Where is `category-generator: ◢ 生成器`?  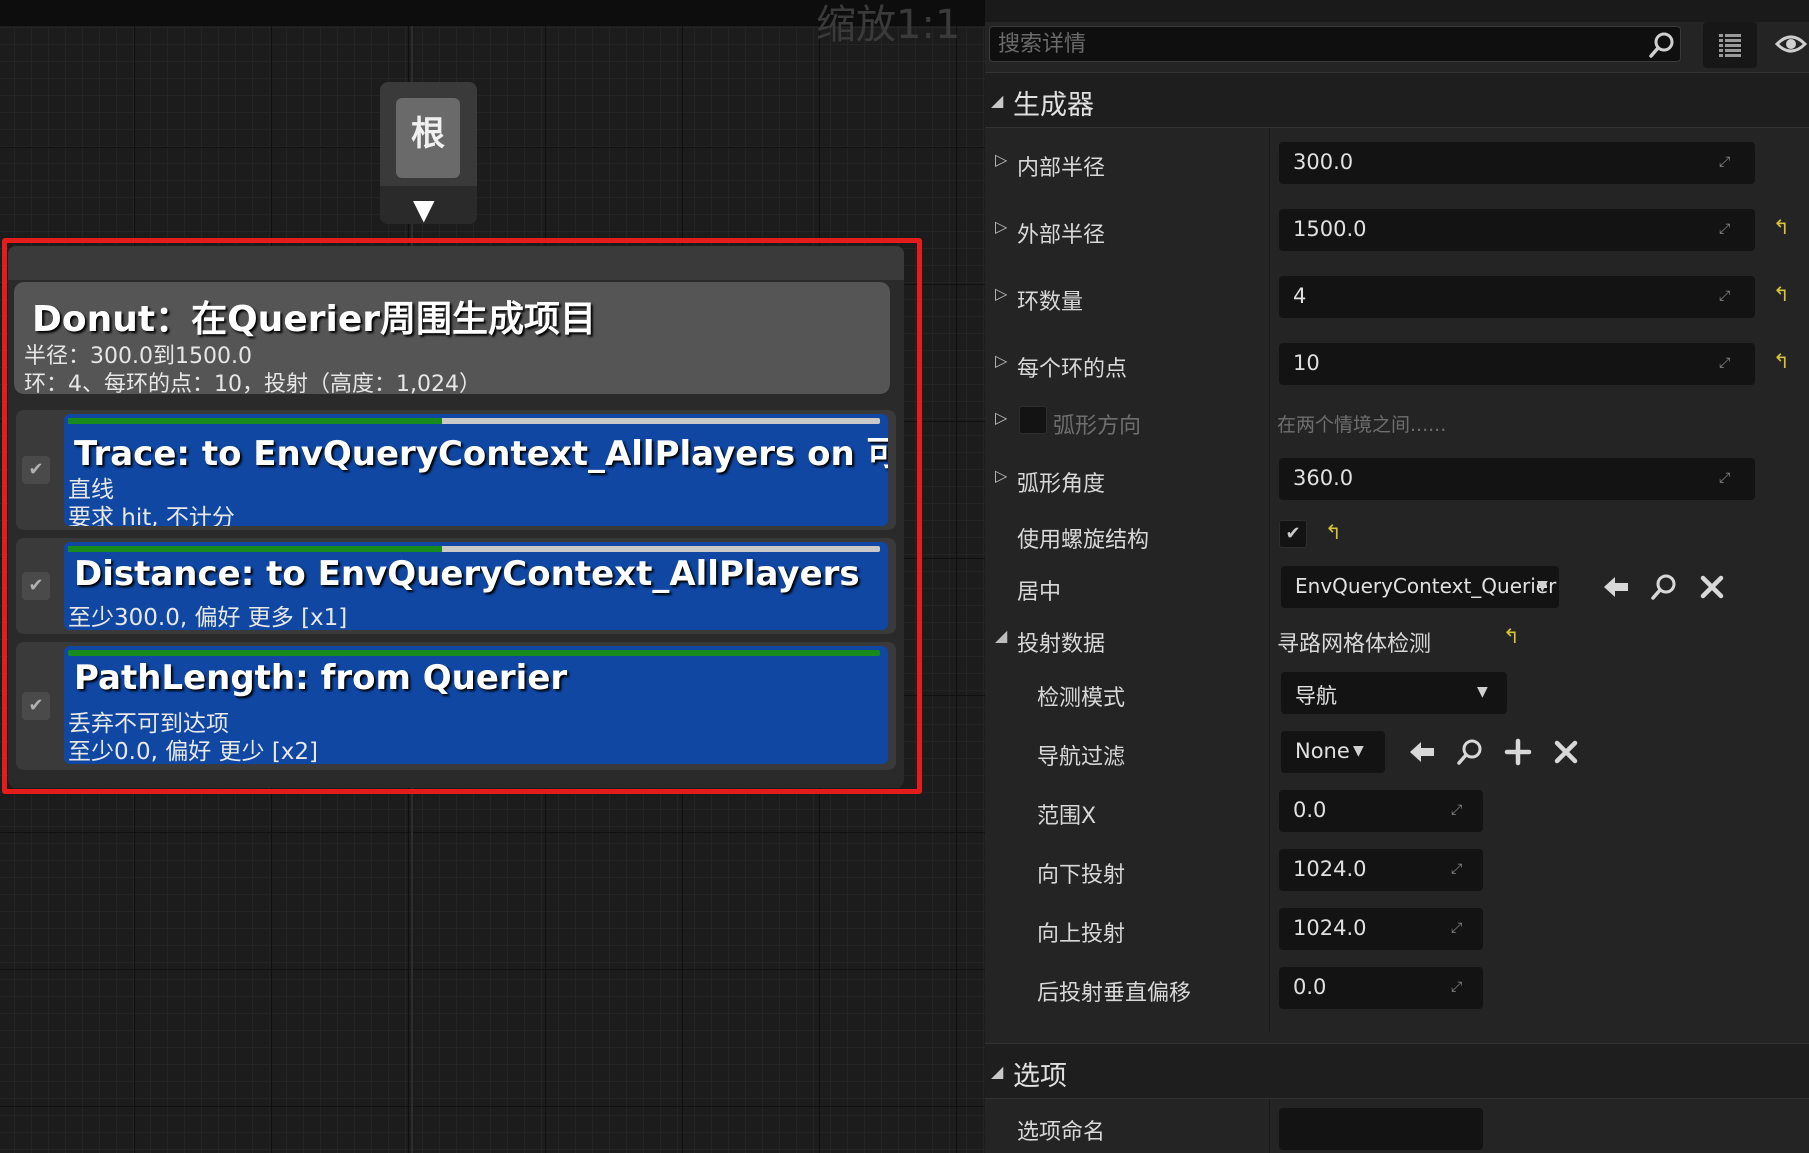
category-generator: ◢ 生成器 is located at coordinates (1397, 100).